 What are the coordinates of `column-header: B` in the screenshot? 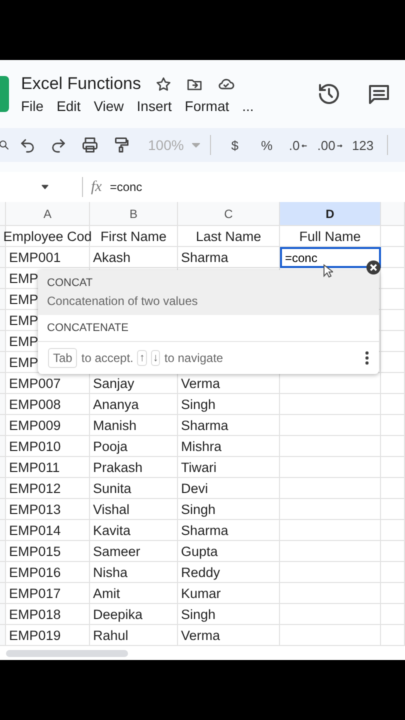 It's located at (134, 214).